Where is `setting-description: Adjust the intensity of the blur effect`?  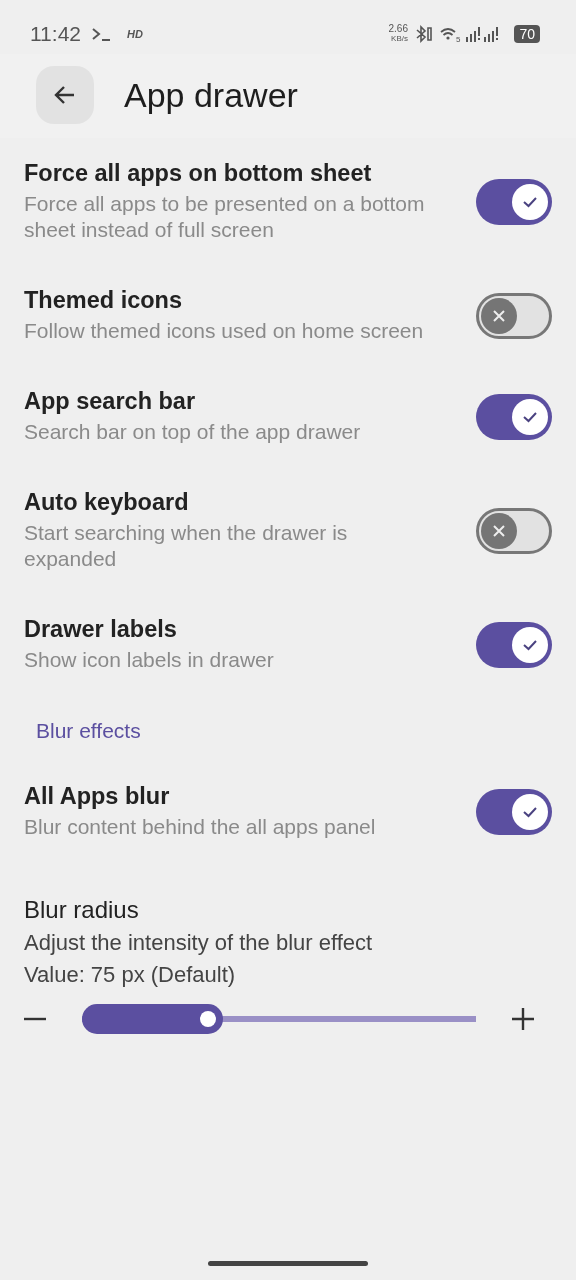 setting-description: Adjust the intensity of the blur effect is located at coordinates (199, 943).